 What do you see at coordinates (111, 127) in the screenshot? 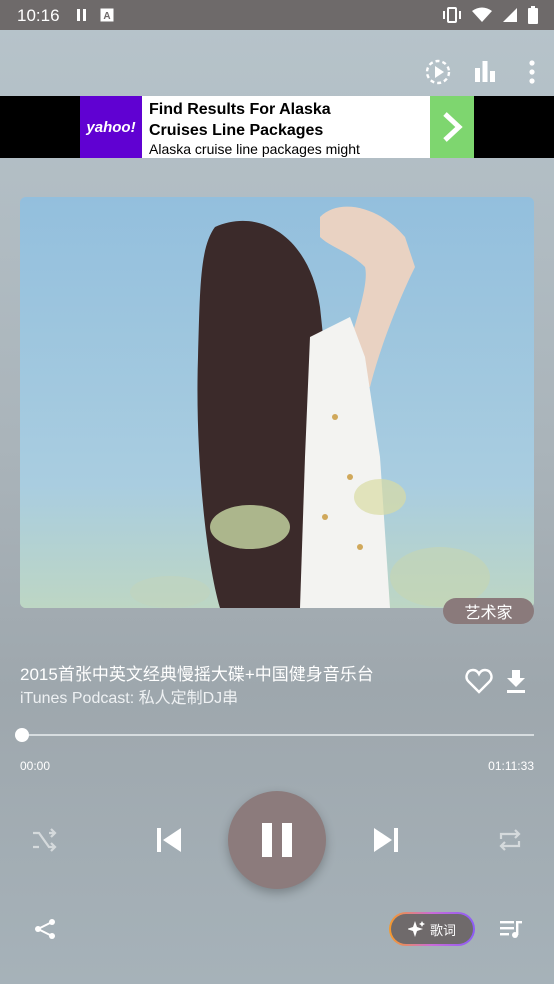
I see `ad-logo: yahoo!` at bounding box center [111, 127].